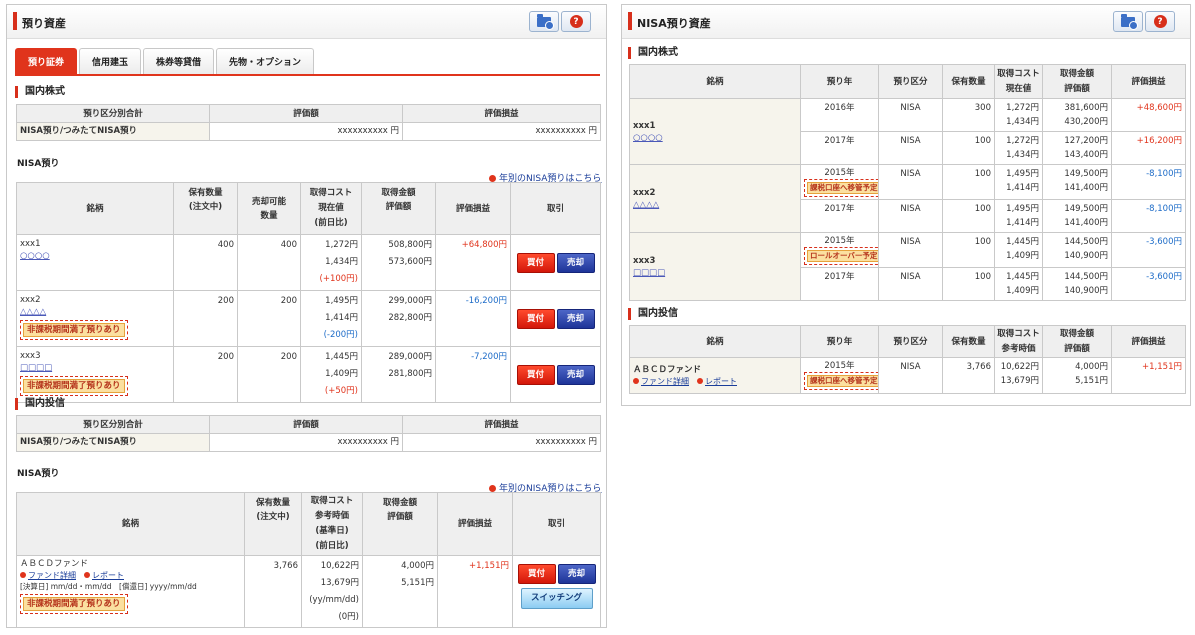  What do you see at coordinates (306, 131) in the screenshot?
I see `summary-value: xxxxxxxxxx 円` at bounding box center [306, 131].